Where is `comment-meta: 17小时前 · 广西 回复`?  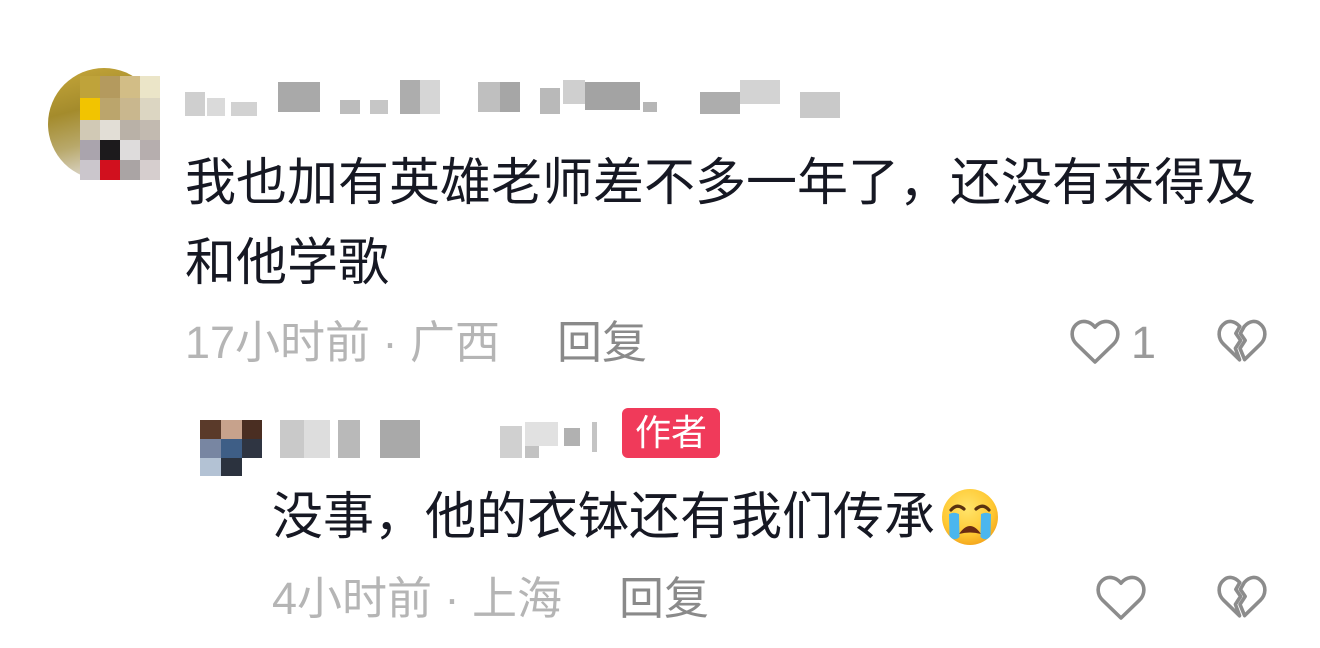
comment-meta: 17小时前 · 广西 回复 is located at coordinates (416, 342).